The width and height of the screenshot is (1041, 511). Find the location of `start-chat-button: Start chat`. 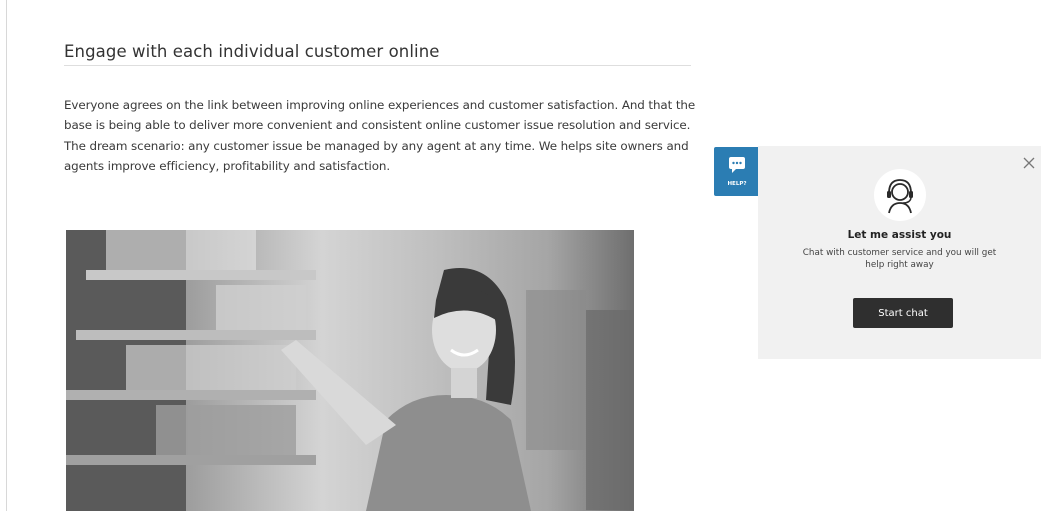

start-chat-button: Start chat is located at coordinates (903, 313).